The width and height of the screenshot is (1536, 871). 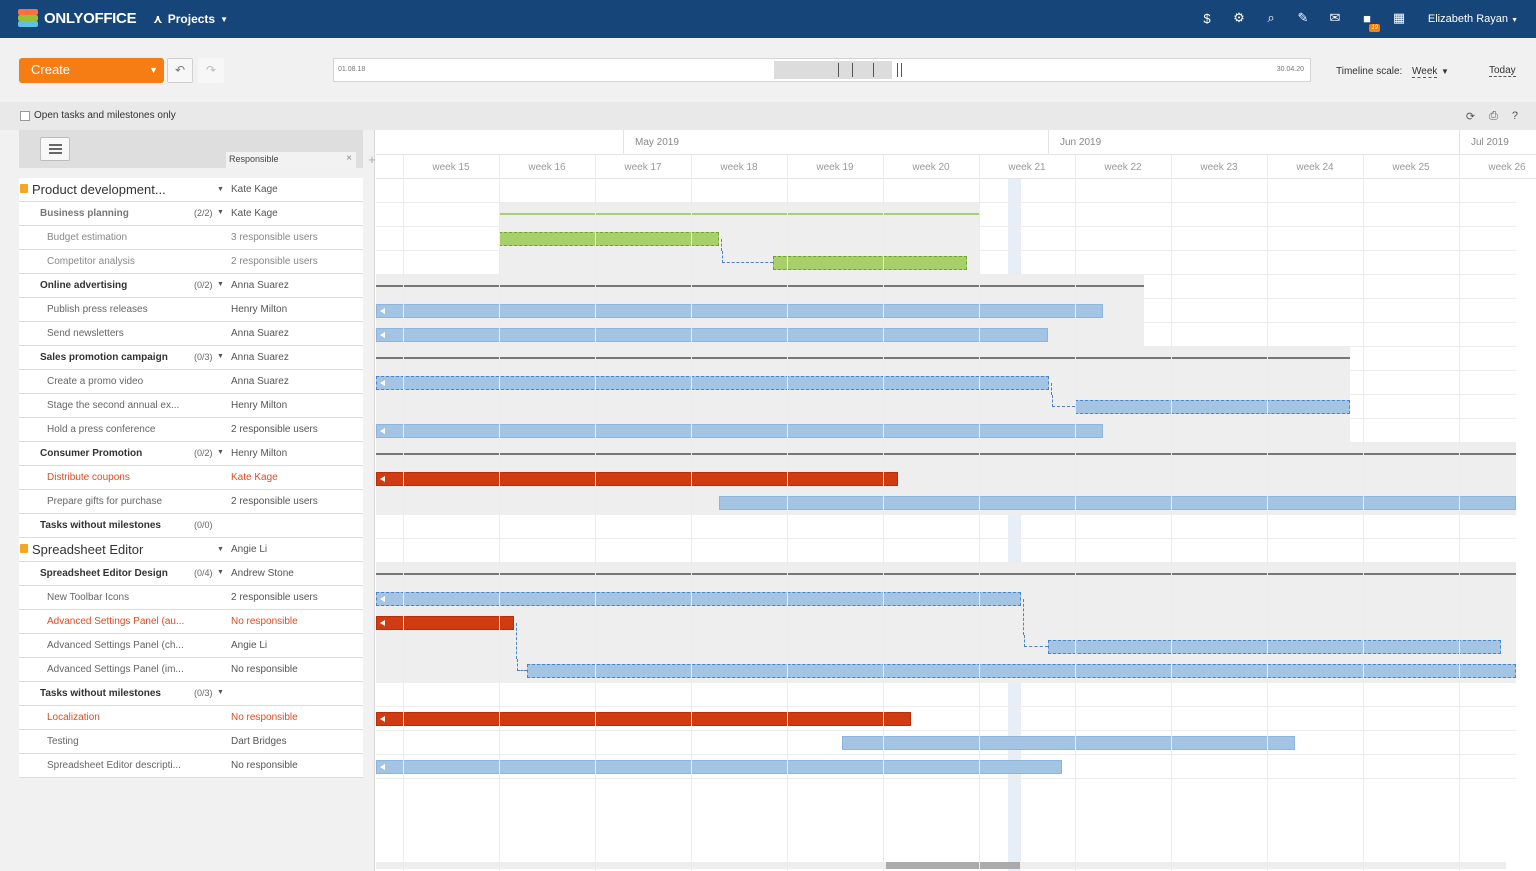 I want to click on refresh-icon: ⟳, so click(x=1470, y=116).